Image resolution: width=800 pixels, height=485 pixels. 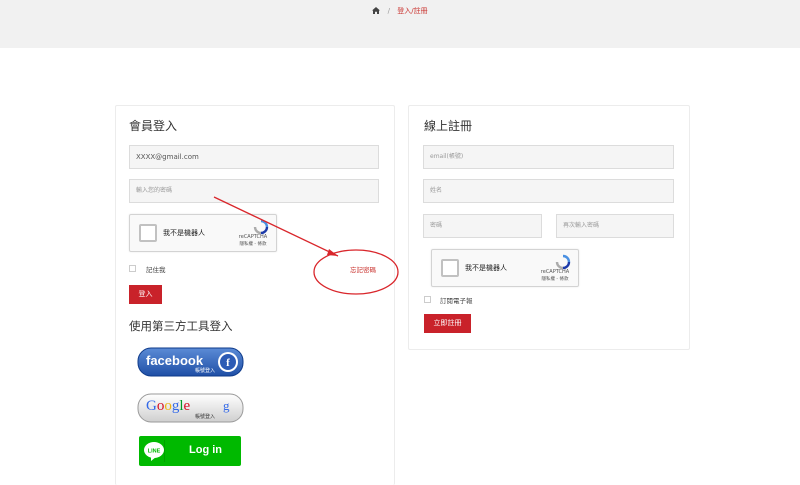 I want to click on home-icon, so click(x=376, y=10).